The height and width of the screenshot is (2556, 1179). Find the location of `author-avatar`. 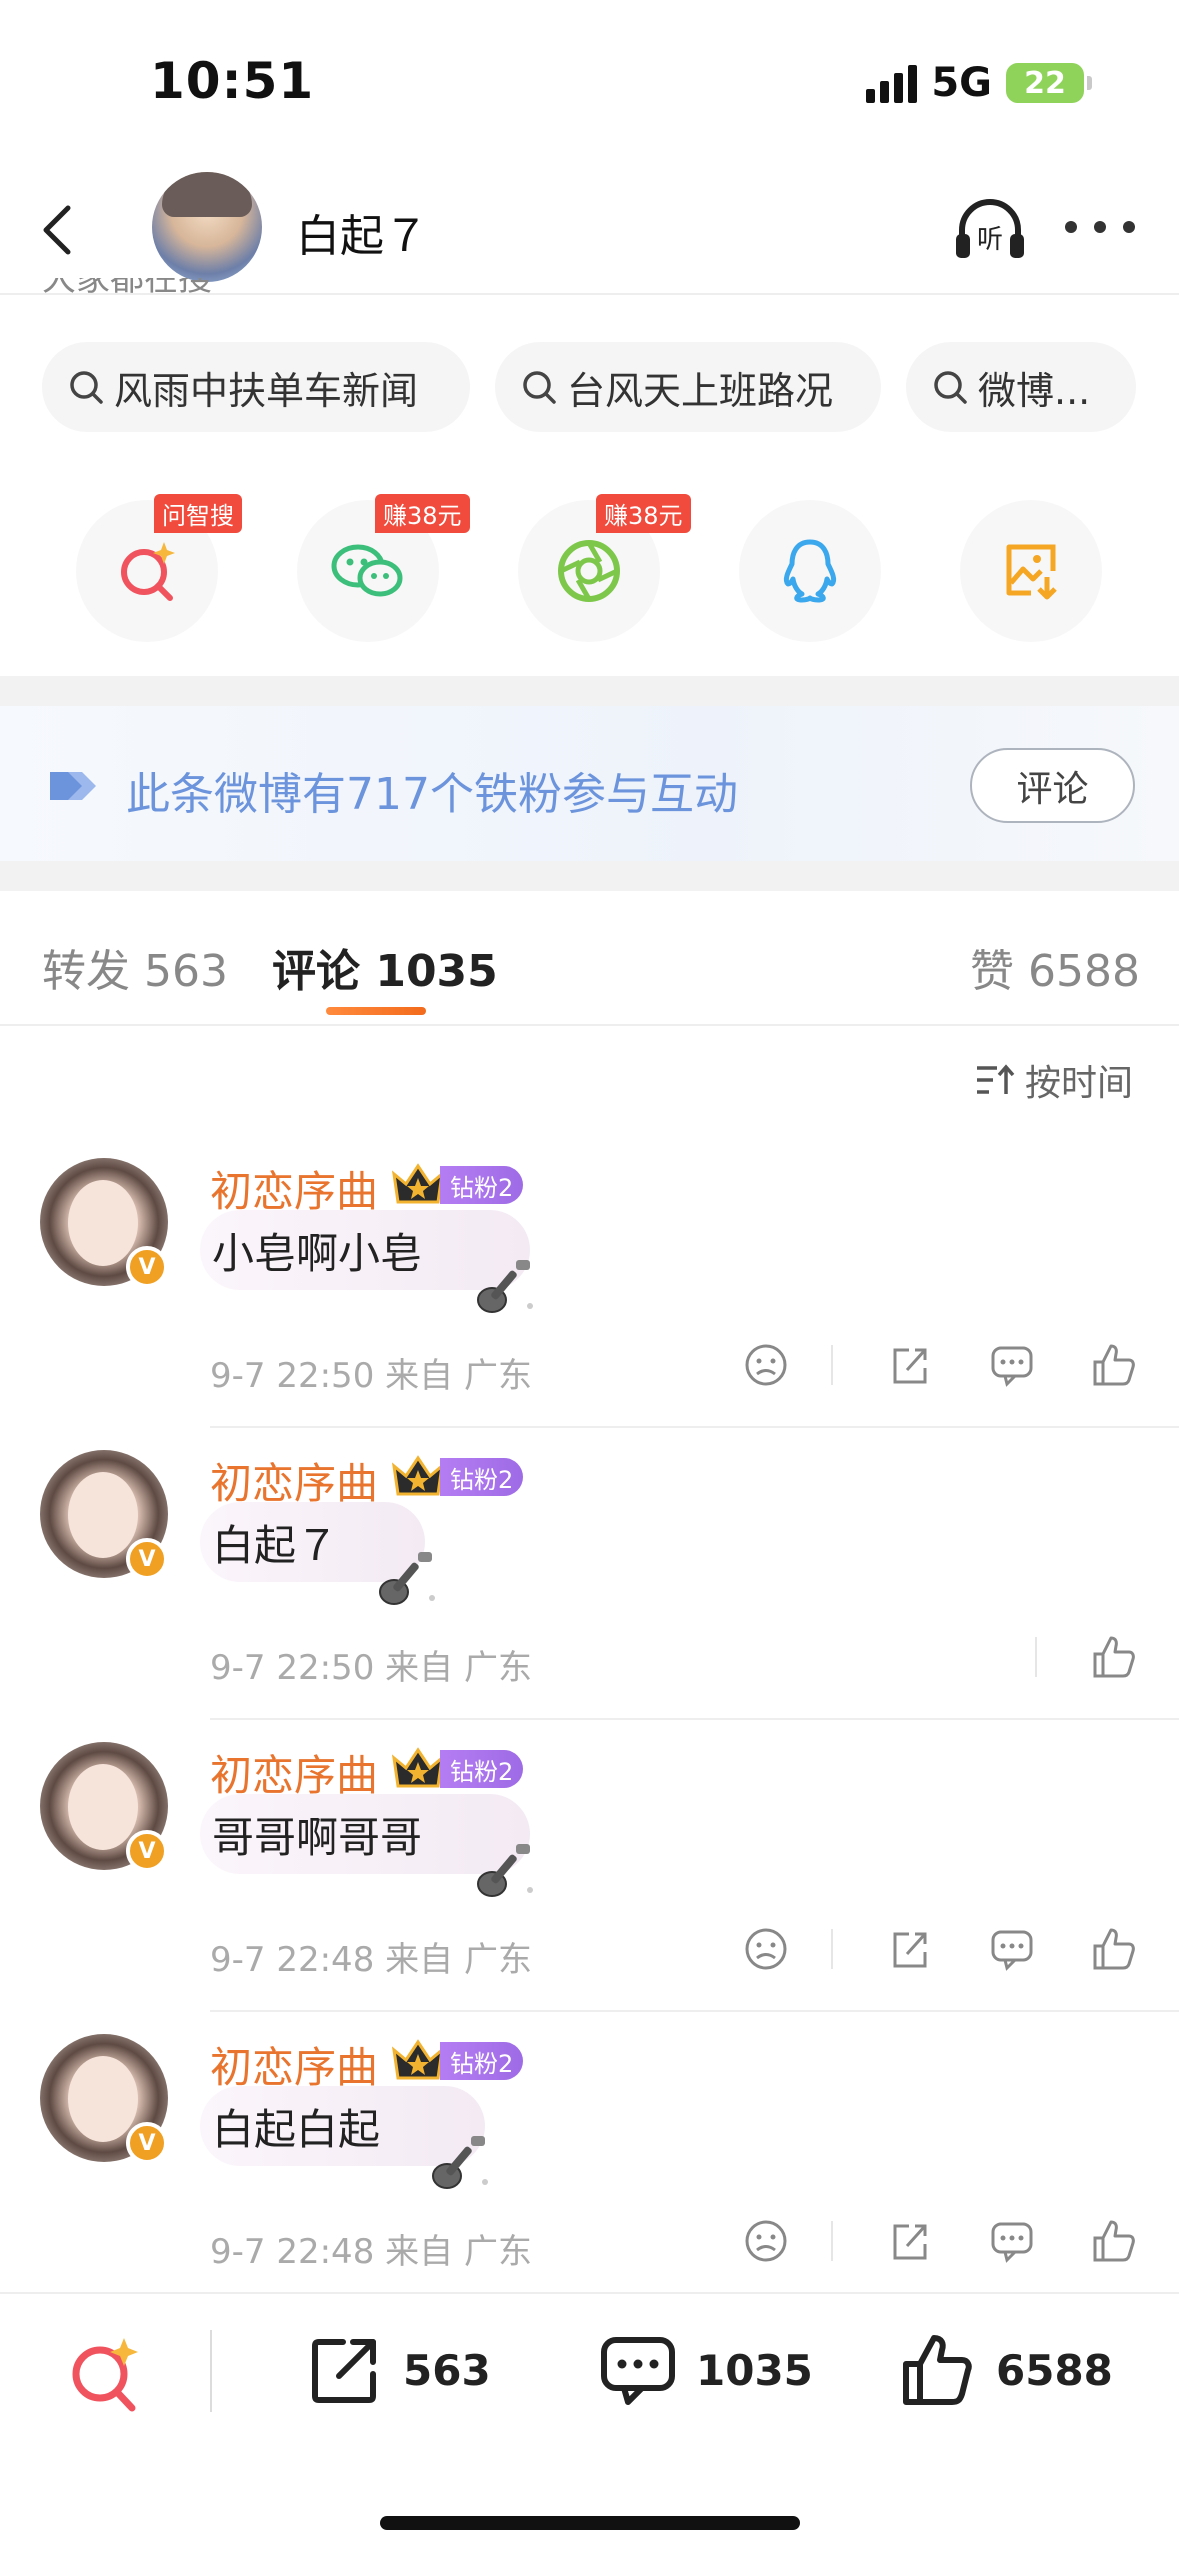

author-avatar is located at coordinates (207, 227).